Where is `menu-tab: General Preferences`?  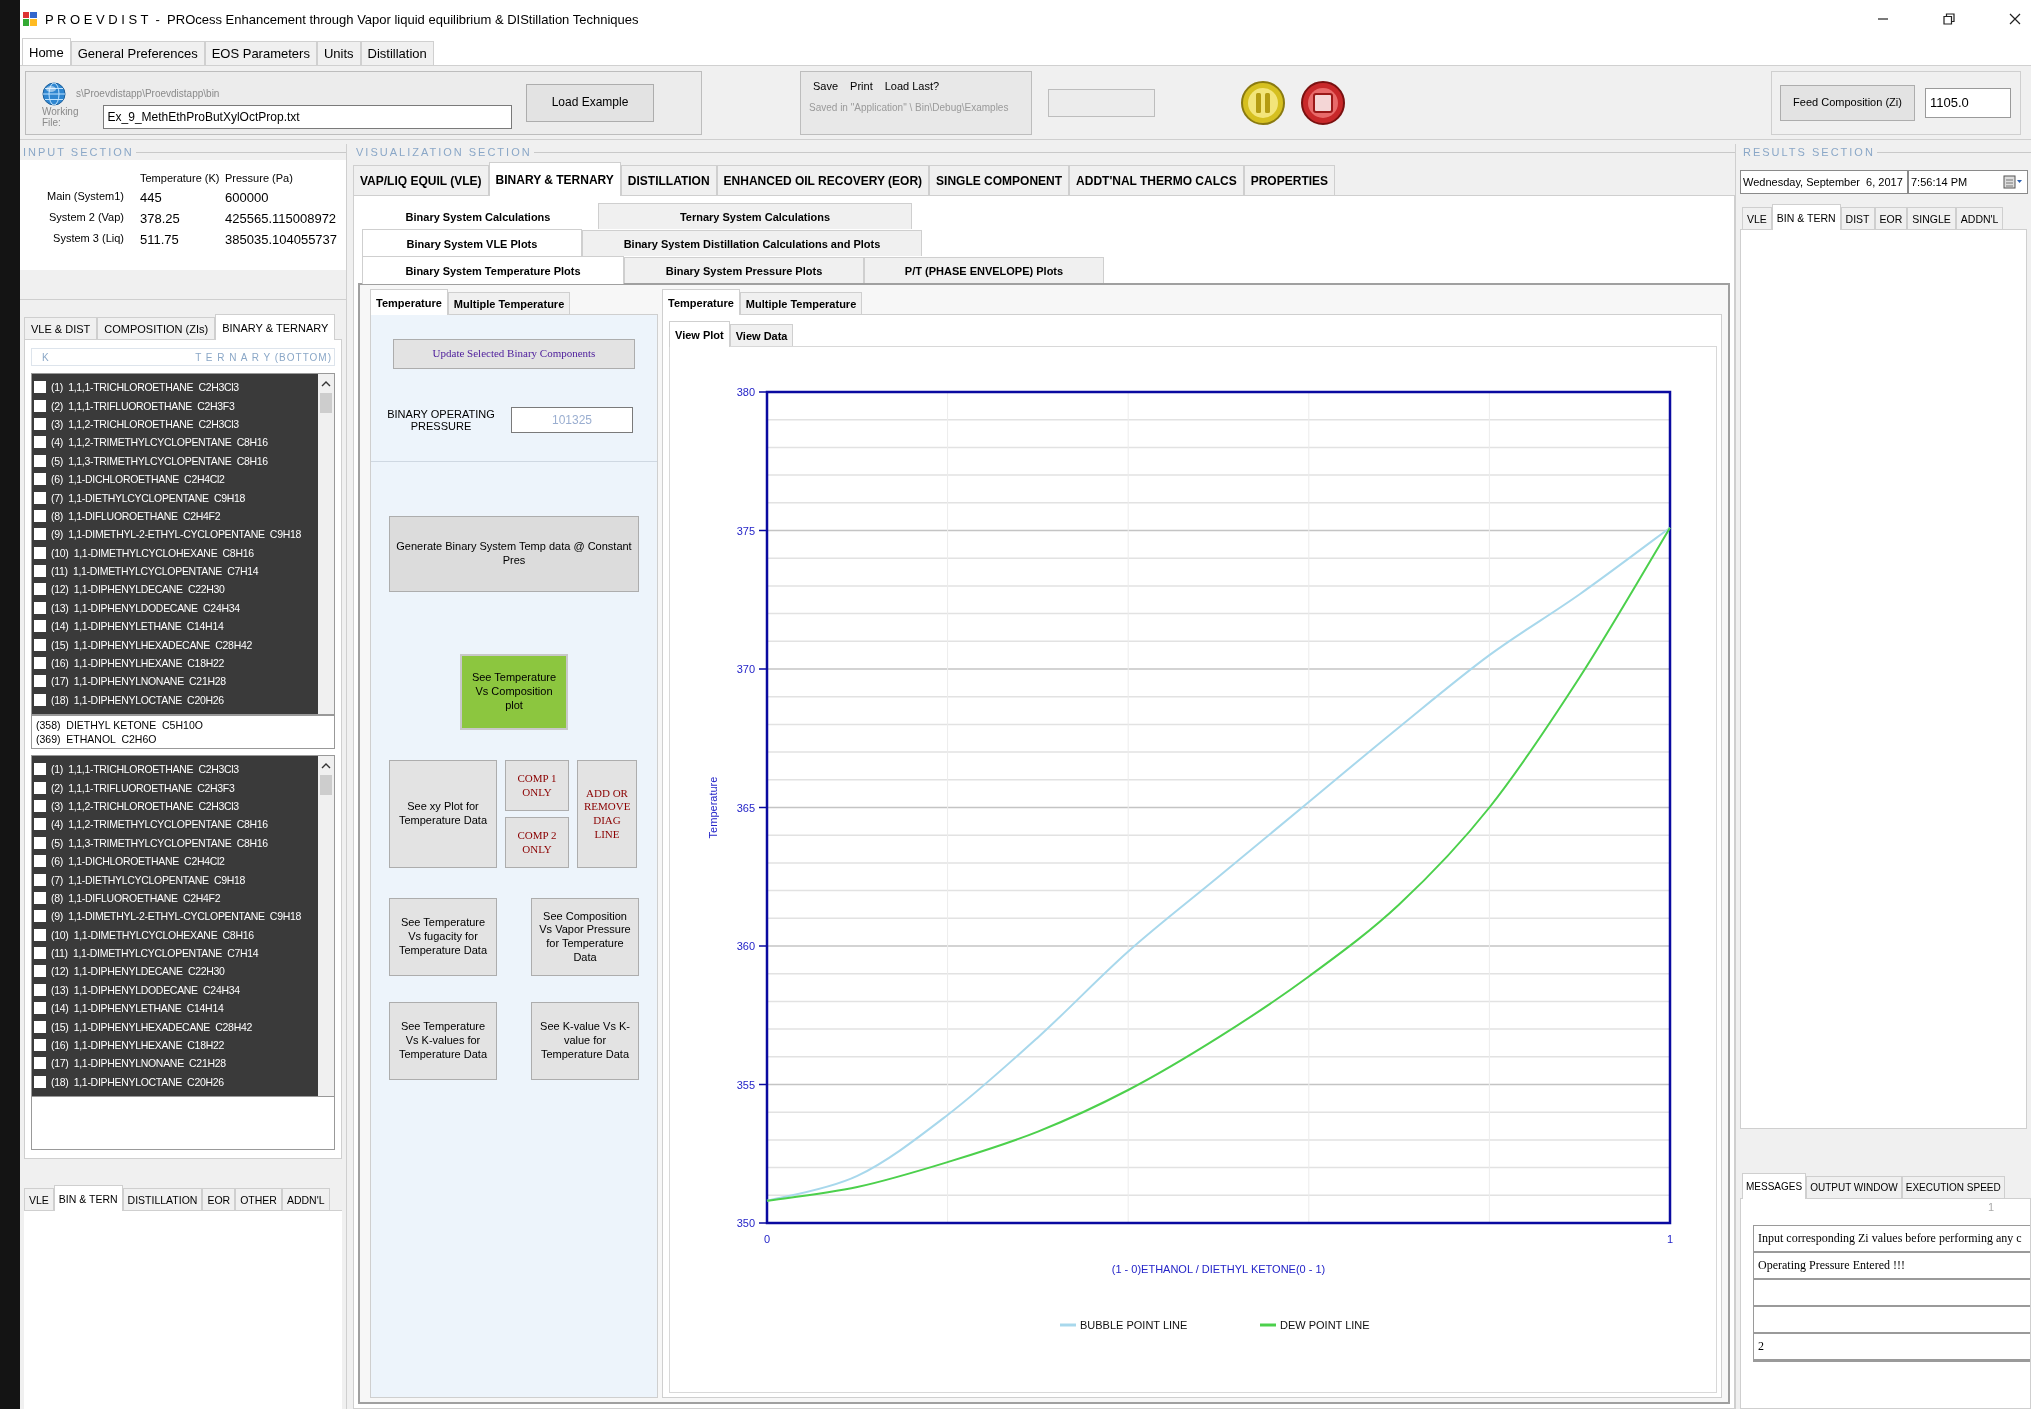 menu-tab: General Preferences is located at coordinates (137, 53).